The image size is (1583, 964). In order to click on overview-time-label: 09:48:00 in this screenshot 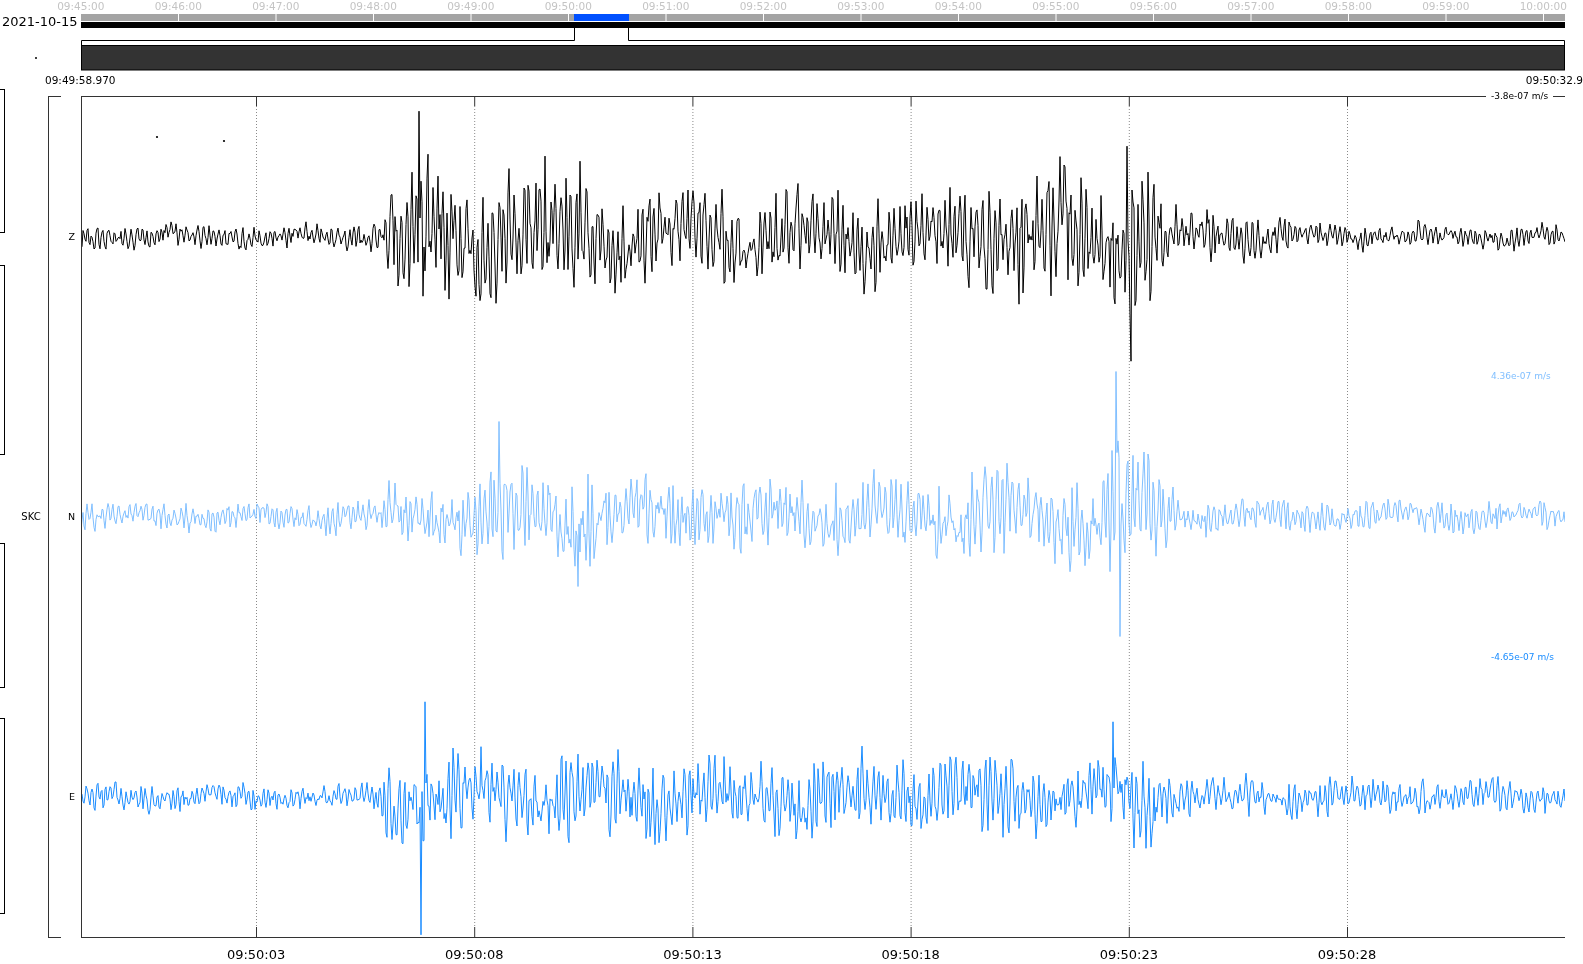, I will do `click(373, 6)`.